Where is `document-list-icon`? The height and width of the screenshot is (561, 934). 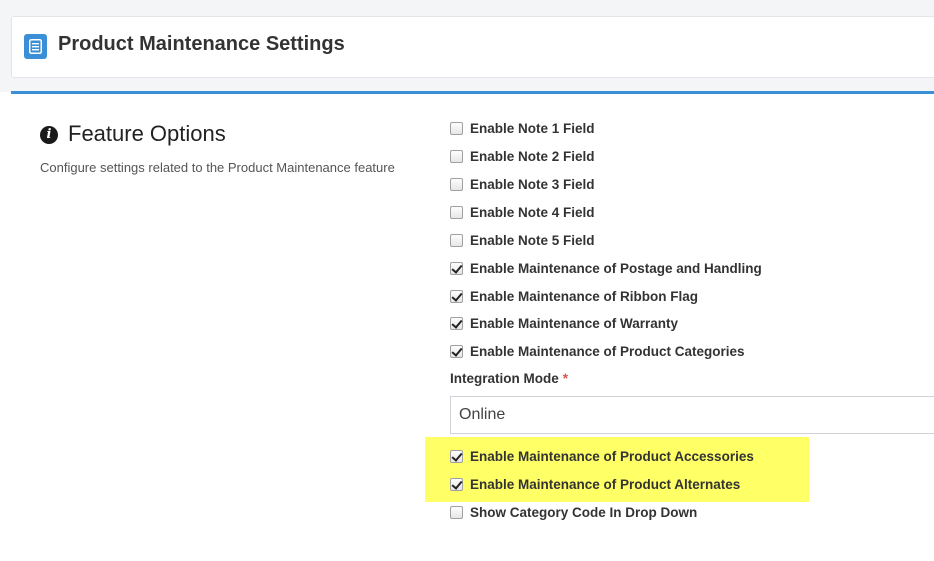
document-list-icon is located at coordinates (35, 46).